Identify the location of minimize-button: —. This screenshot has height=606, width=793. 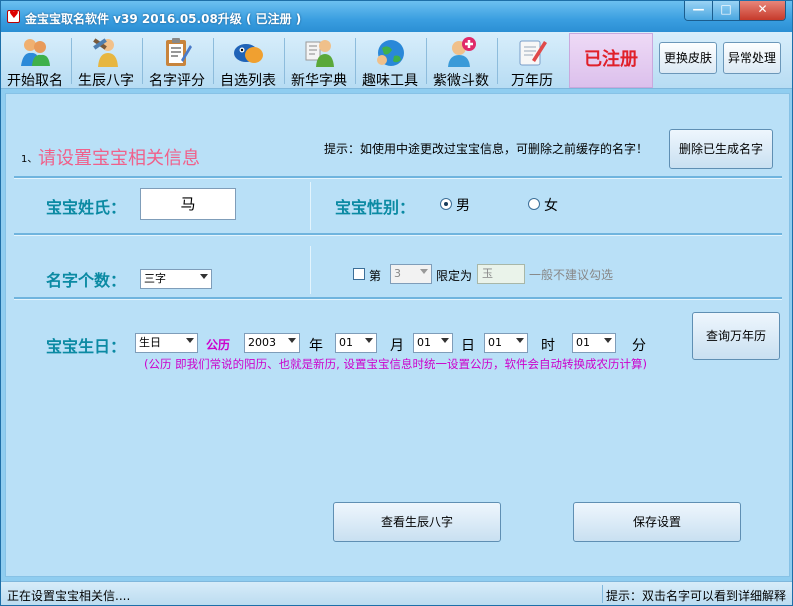
(698, 10).